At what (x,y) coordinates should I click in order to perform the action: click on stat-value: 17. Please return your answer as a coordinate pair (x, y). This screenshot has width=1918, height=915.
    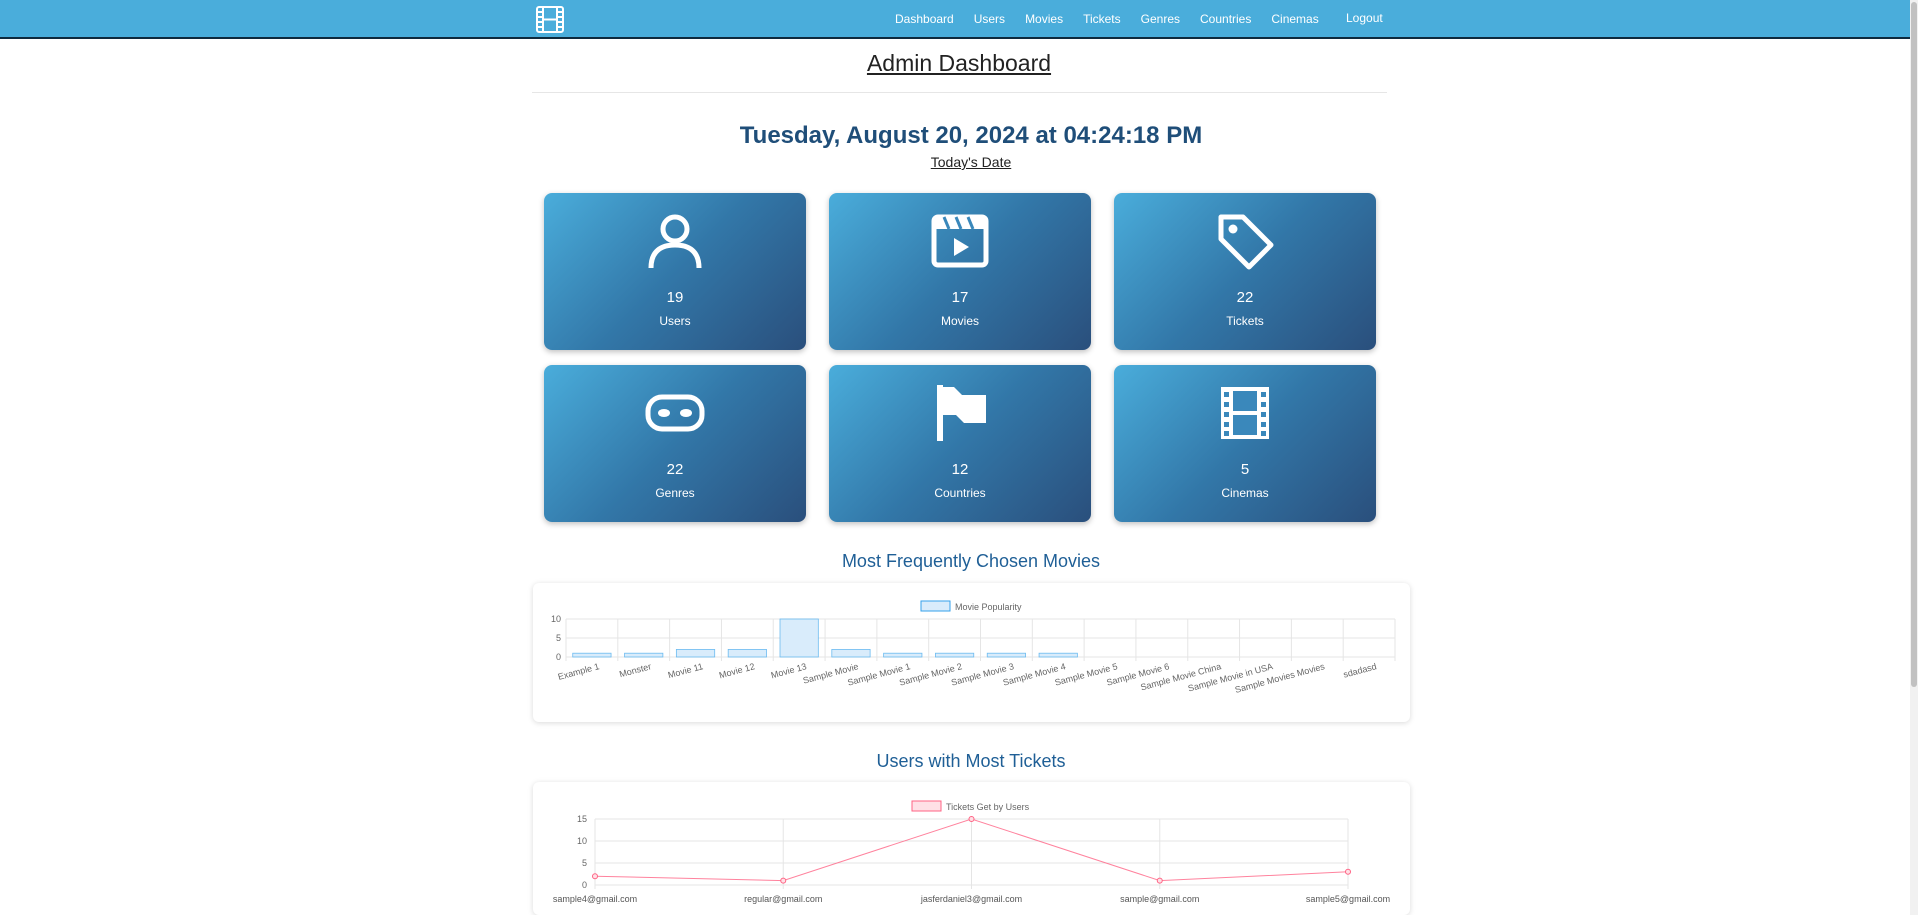
    Looking at the image, I should click on (960, 297).